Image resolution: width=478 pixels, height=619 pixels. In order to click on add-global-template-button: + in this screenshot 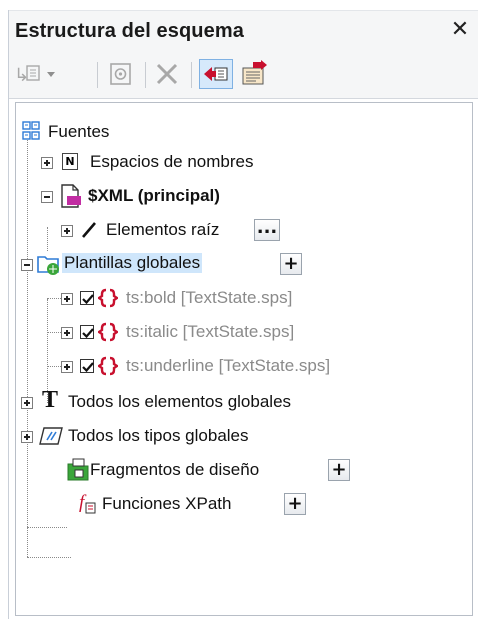, I will do `click(291, 264)`.